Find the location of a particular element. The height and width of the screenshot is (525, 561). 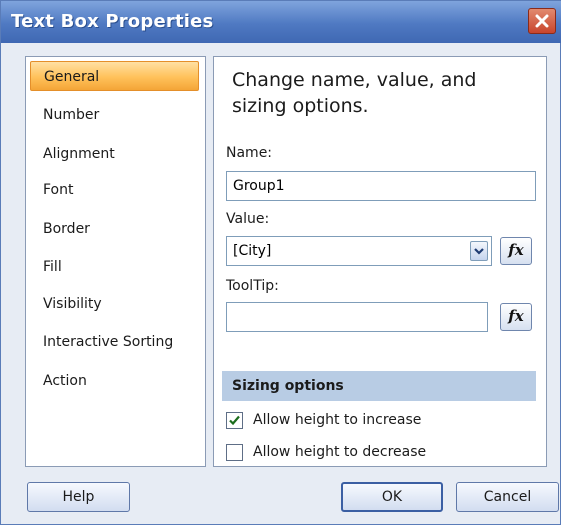

sidebar-item-font: Font is located at coordinates (114, 190).